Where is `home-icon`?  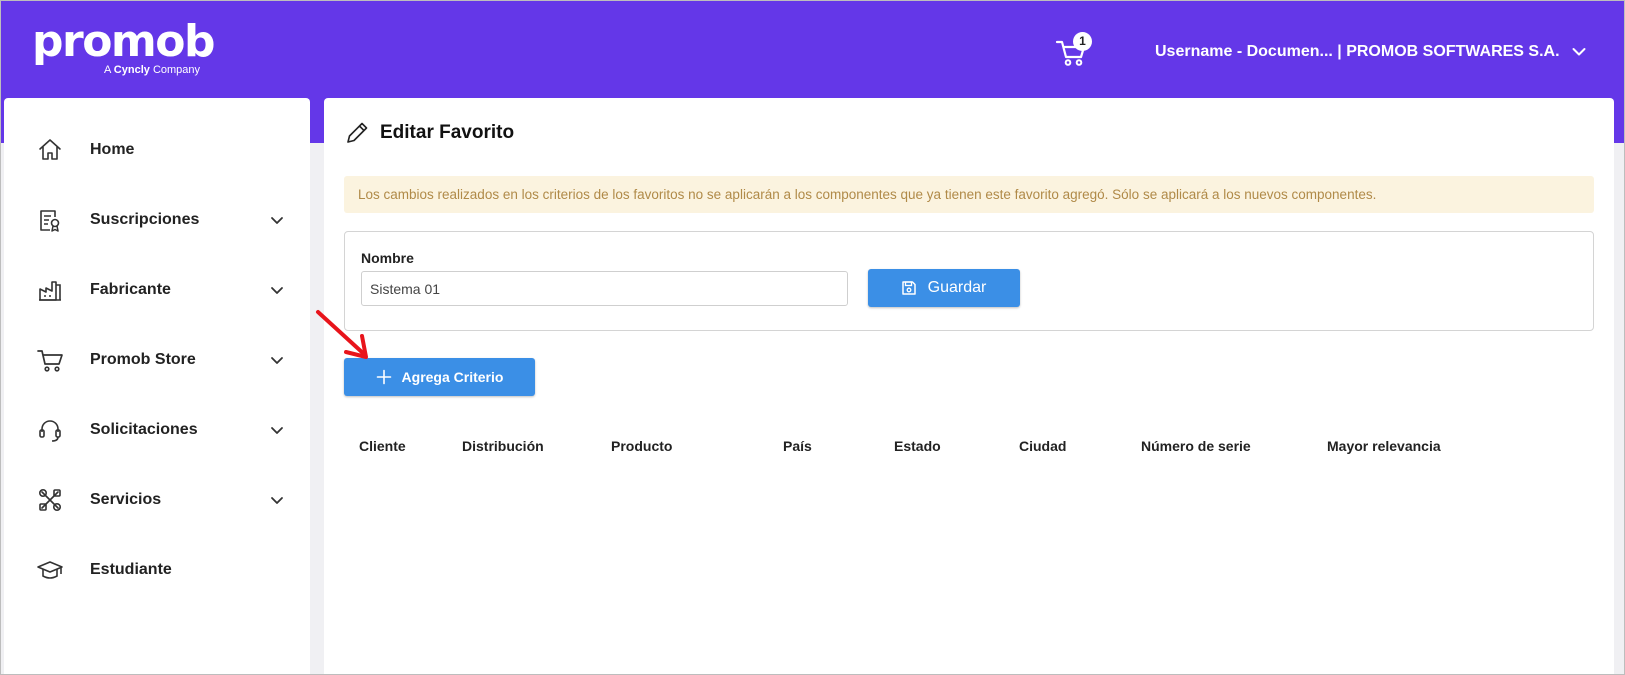
home-icon is located at coordinates (50, 149).